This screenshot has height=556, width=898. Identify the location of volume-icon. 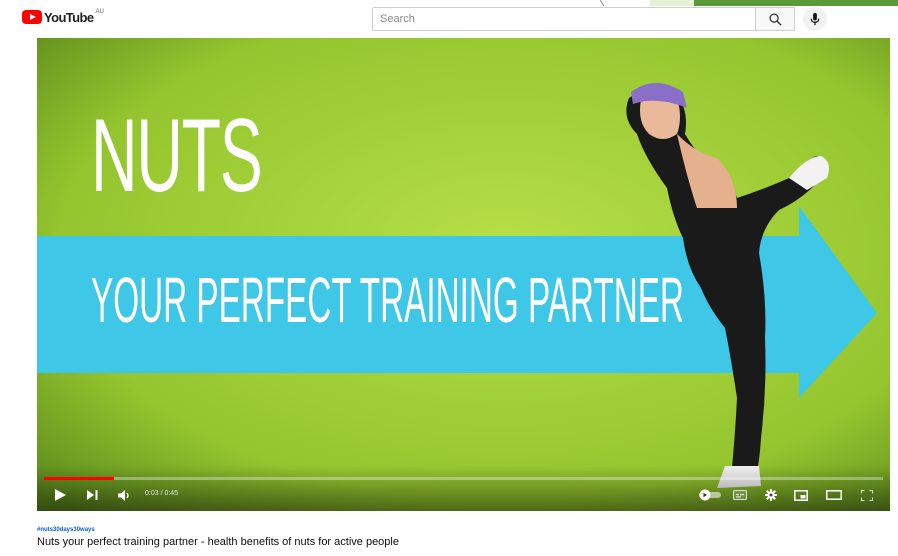
(123, 495).